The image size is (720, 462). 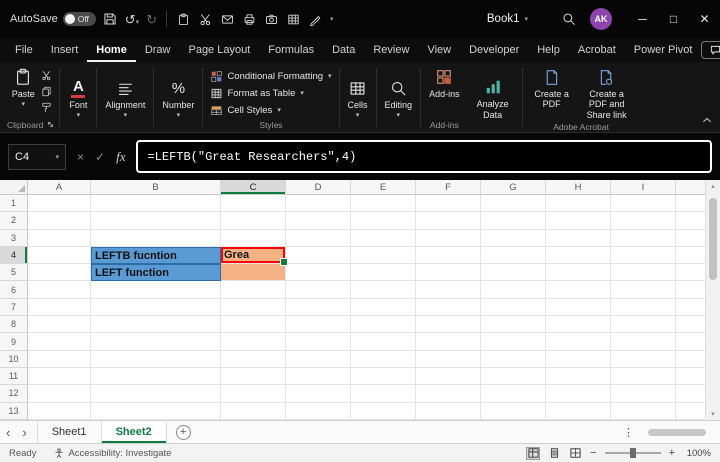 What do you see at coordinates (568, 19) in the screenshot?
I see `search-icon` at bounding box center [568, 19].